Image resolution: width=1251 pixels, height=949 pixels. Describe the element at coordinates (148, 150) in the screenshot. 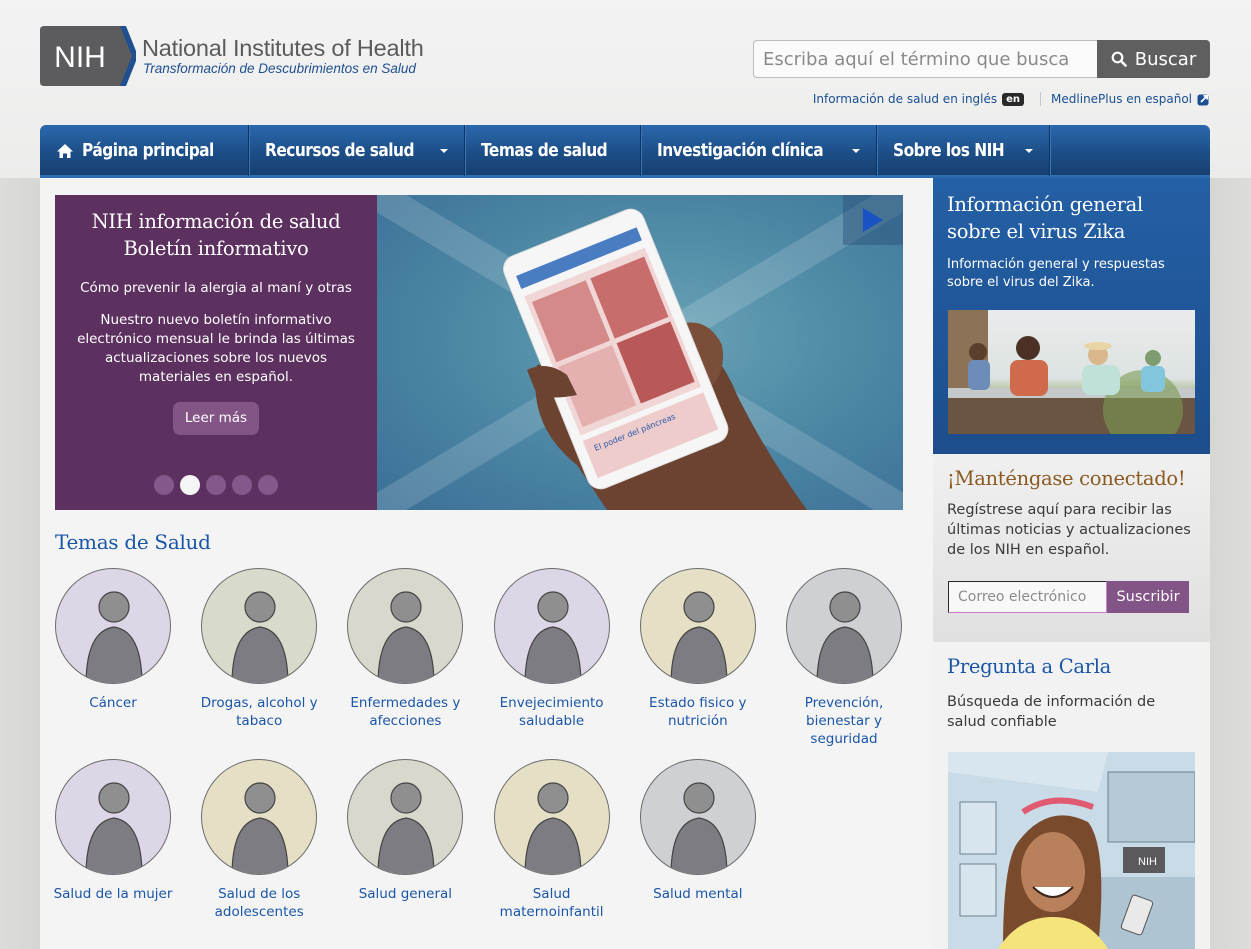

I see `nav-item-label: Página principal` at that location.